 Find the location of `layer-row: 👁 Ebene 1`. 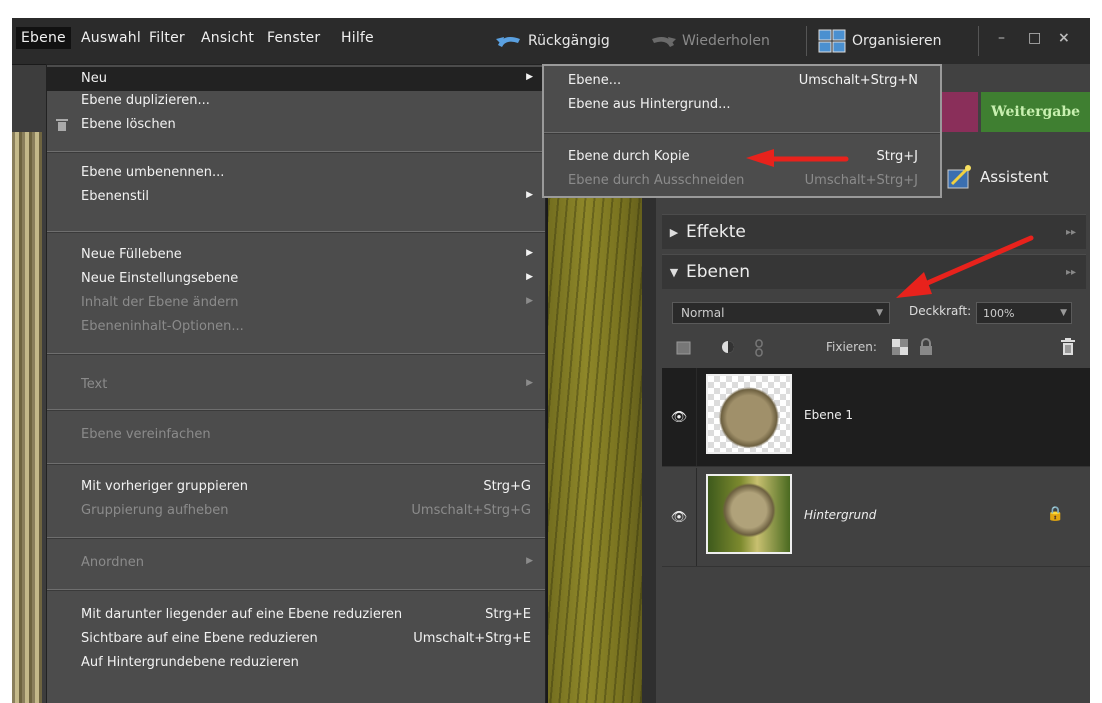

layer-row: 👁 Ebene 1 is located at coordinates (876, 417).